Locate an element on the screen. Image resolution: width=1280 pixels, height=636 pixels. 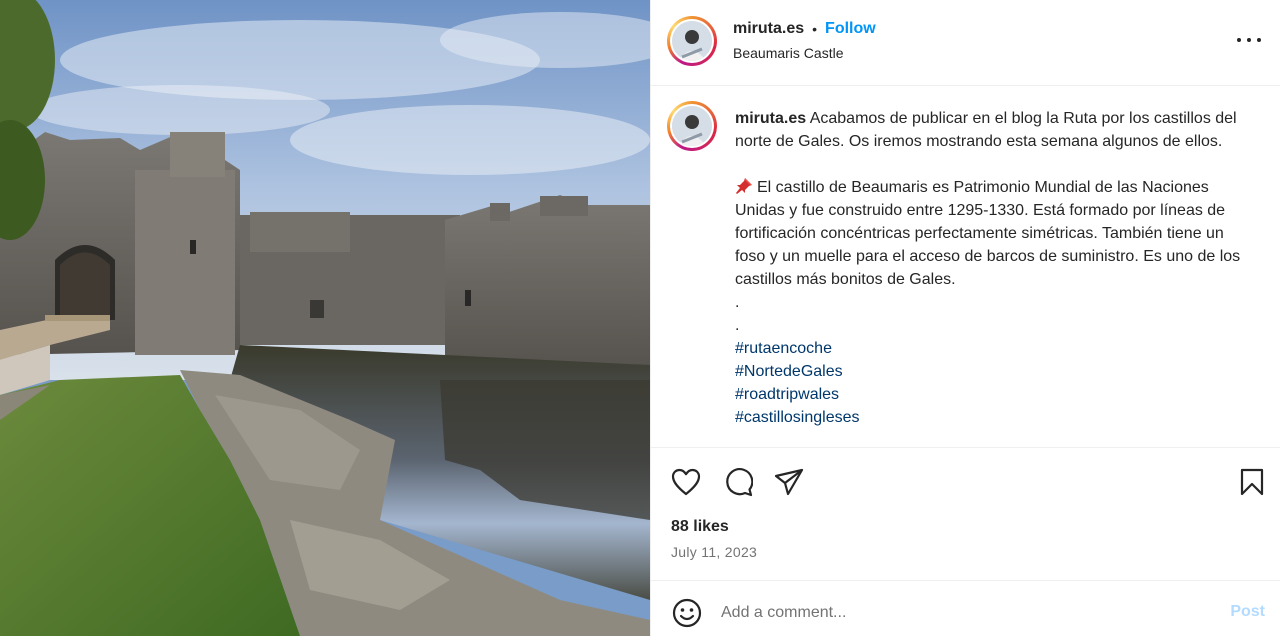
caption-username: miruta.es is located at coordinates (770, 118).